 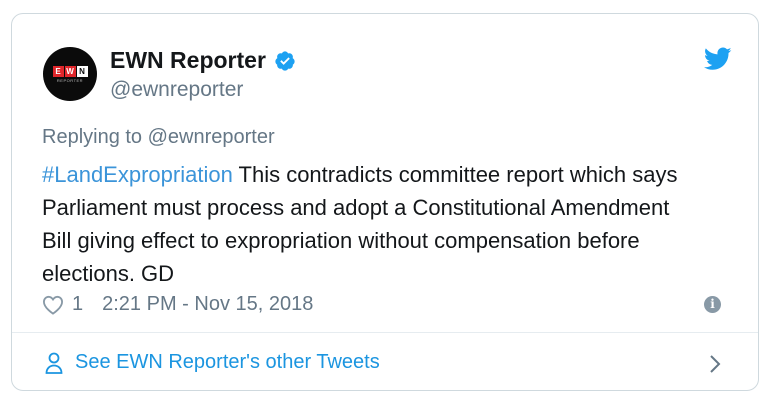 I want to click on see-other-tweets-link: See EWN Reporter's other Tweets, so click(x=212, y=362).